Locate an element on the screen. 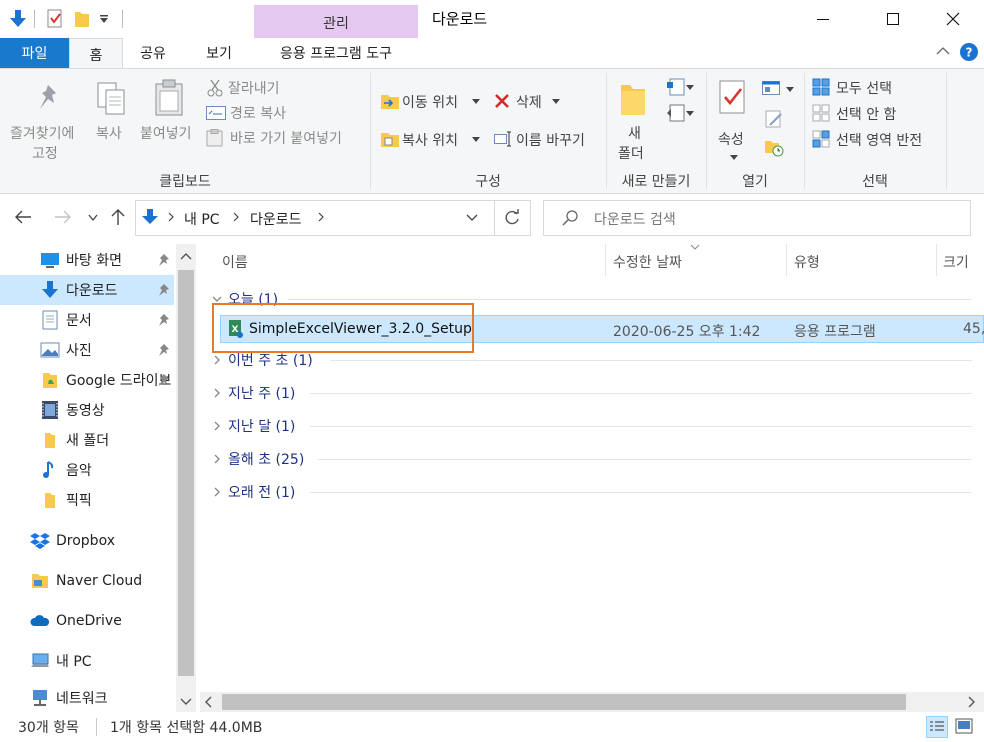 The width and height of the screenshot is (984, 742). new-folder-qat-icon is located at coordinates (82, 19).